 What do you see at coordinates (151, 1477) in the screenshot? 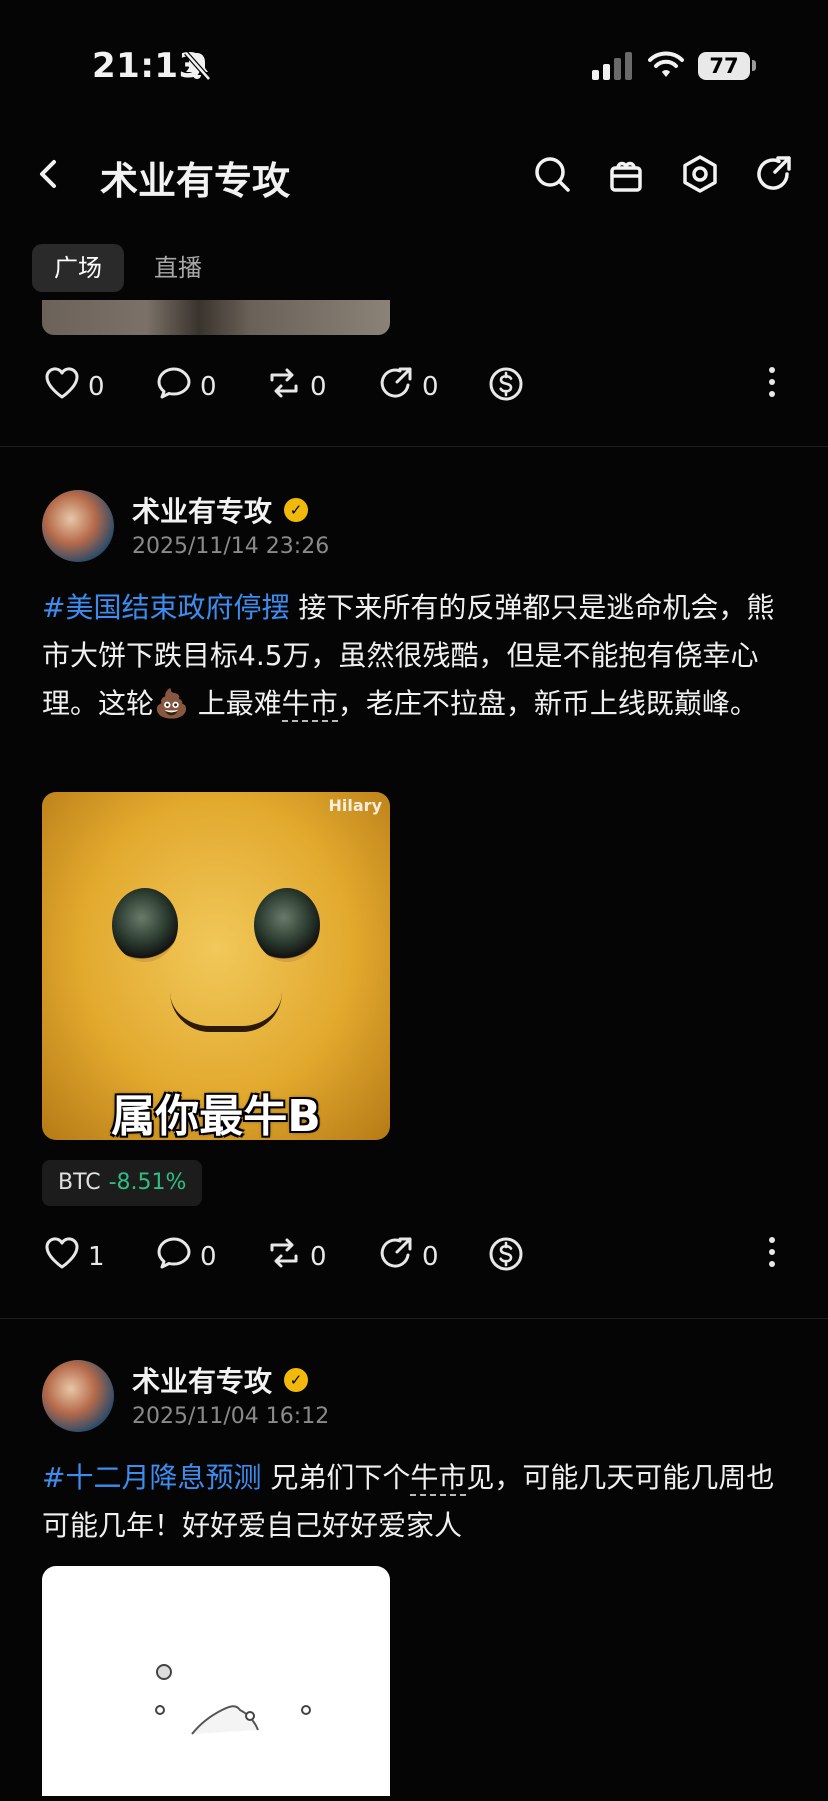
I see `hashtag-link: #十二月降息预测` at bounding box center [151, 1477].